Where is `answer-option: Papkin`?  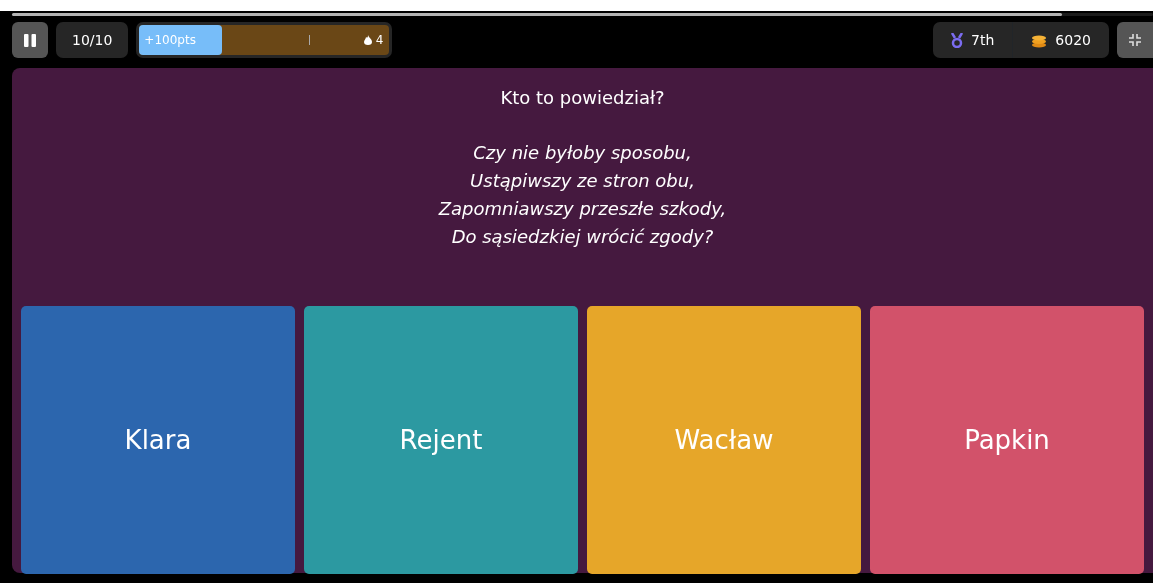 answer-option: Papkin is located at coordinates (1007, 440).